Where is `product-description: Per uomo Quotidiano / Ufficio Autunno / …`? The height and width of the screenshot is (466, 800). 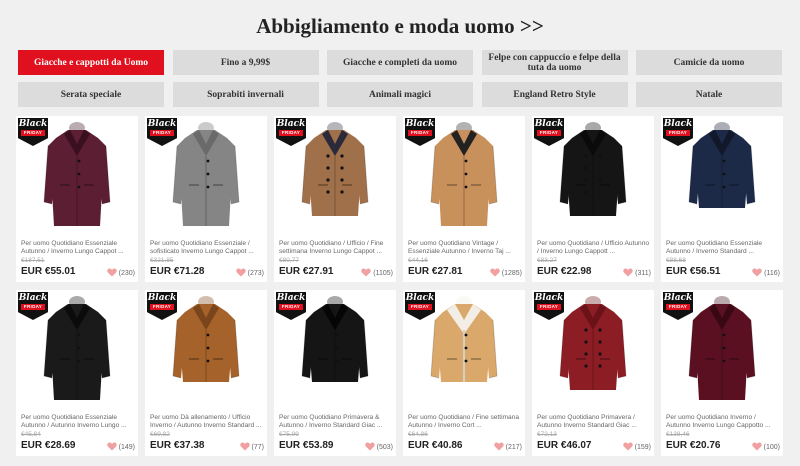
product-description: Per uomo Quotidiano / Ufficio Autunno / … is located at coordinates (594, 248).